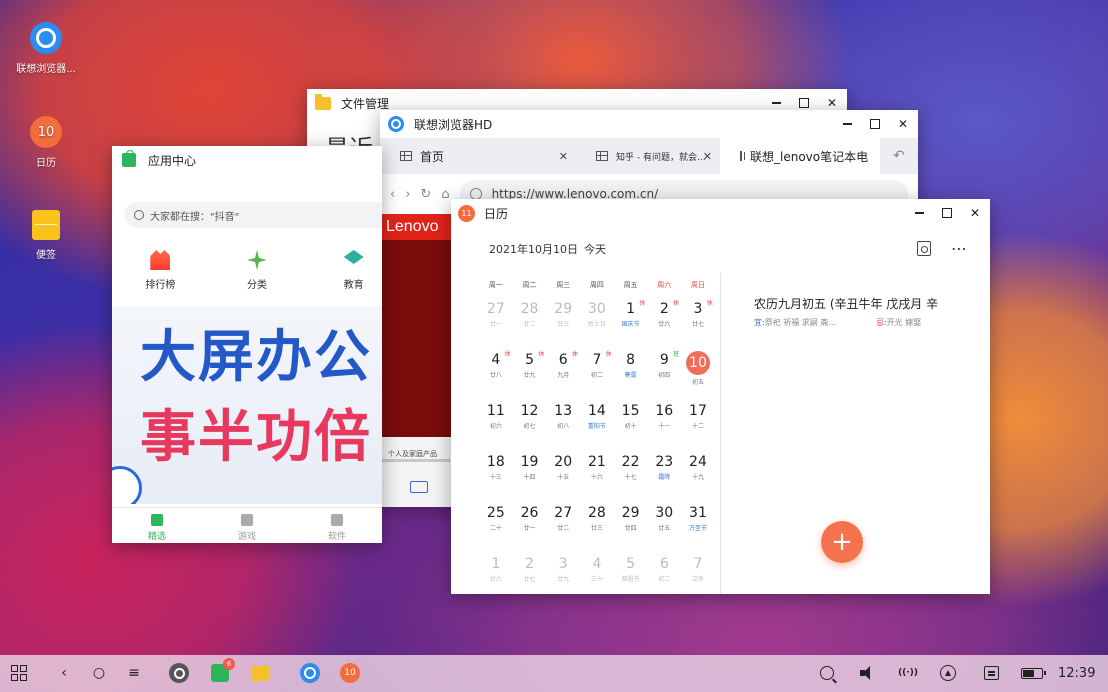 Image resolution: width=1108 pixels, height=692 pixels. Describe the element at coordinates (698, 371) in the screenshot. I see `day-cell-today: 10 初五` at that location.